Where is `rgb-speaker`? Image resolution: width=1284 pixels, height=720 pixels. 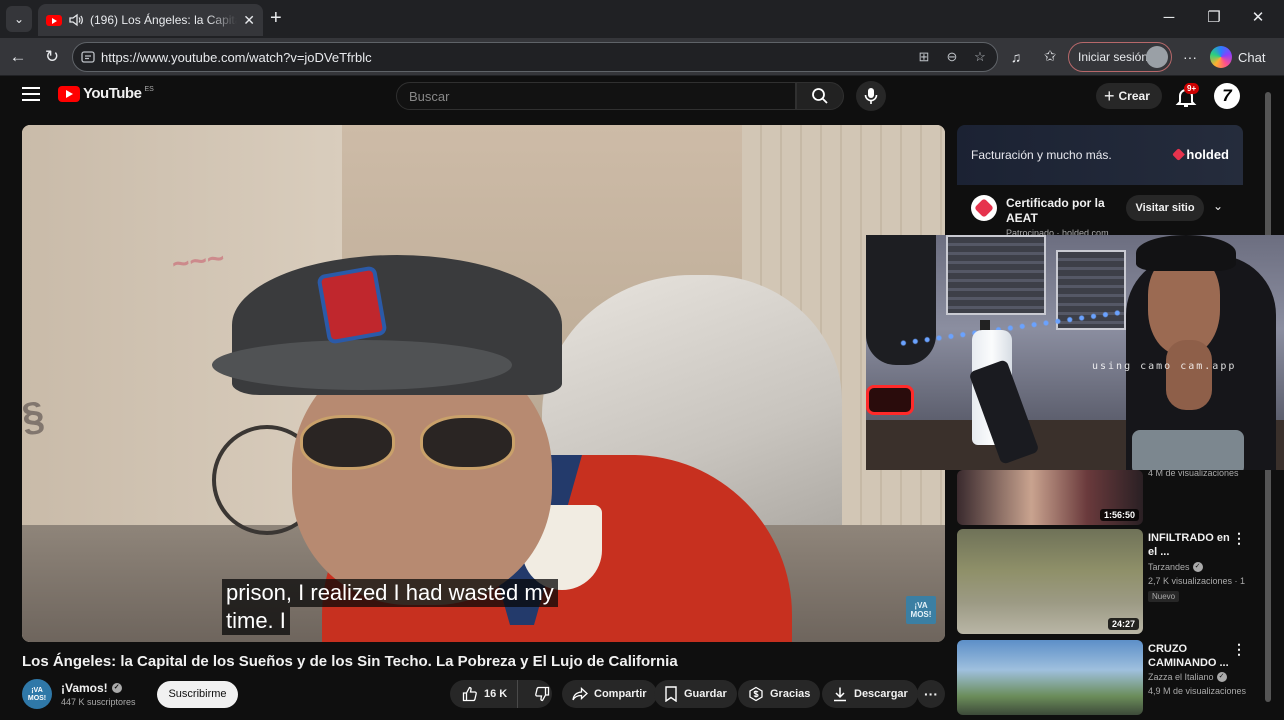
rgb-speaker is located at coordinates (890, 400).